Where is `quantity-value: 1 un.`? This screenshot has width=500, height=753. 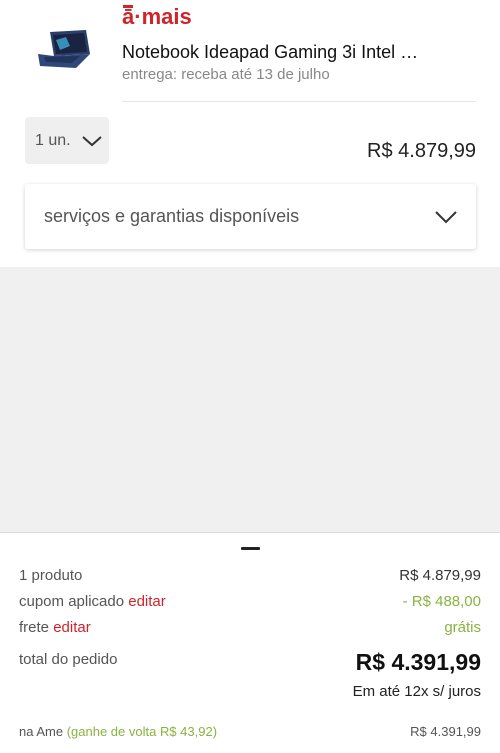
quantity-value: 1 un. is located at coordinates (53, 140).